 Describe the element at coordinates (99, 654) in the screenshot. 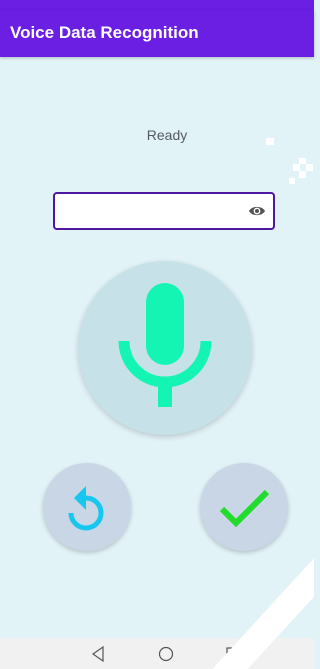

I see `triangle-back-icon` at that location.